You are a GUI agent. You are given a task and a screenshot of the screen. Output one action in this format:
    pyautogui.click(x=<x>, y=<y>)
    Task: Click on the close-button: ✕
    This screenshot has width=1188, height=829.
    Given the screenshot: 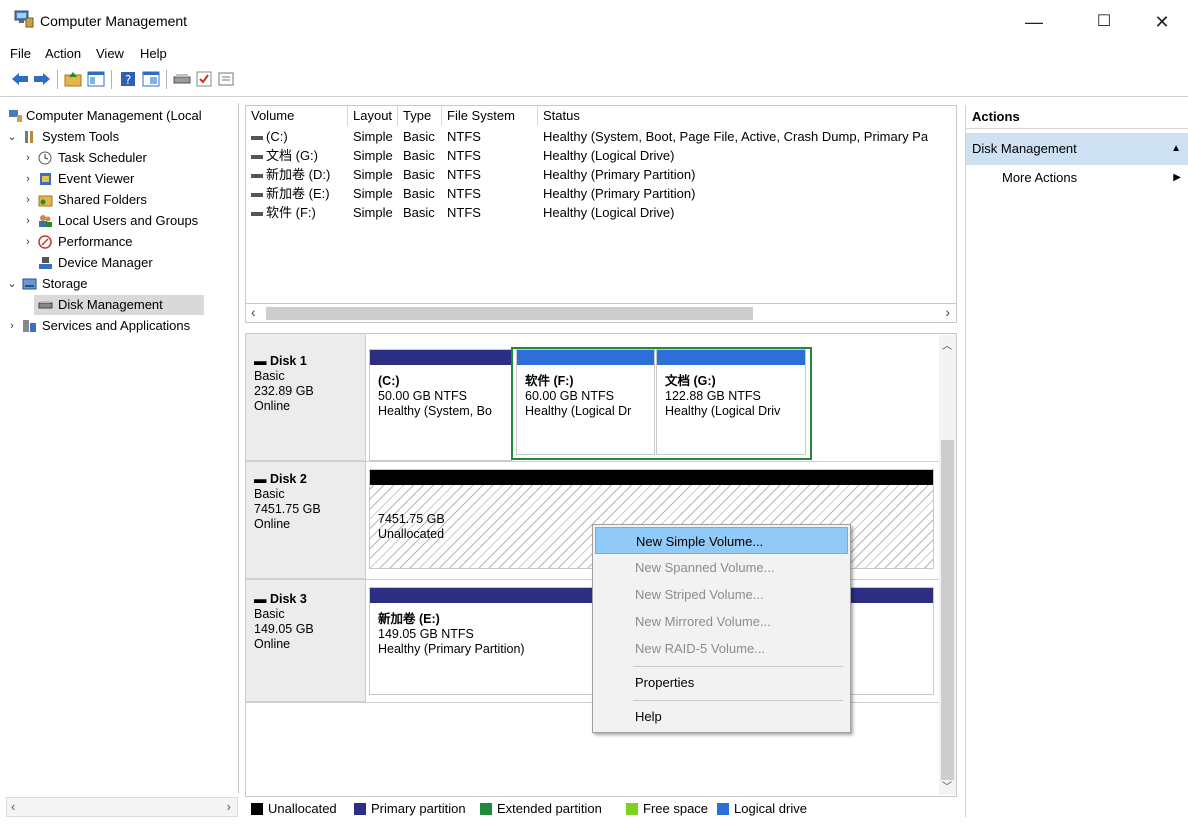 What is the action you would take?
    pyautogui.click(x=1162, y=22)
    